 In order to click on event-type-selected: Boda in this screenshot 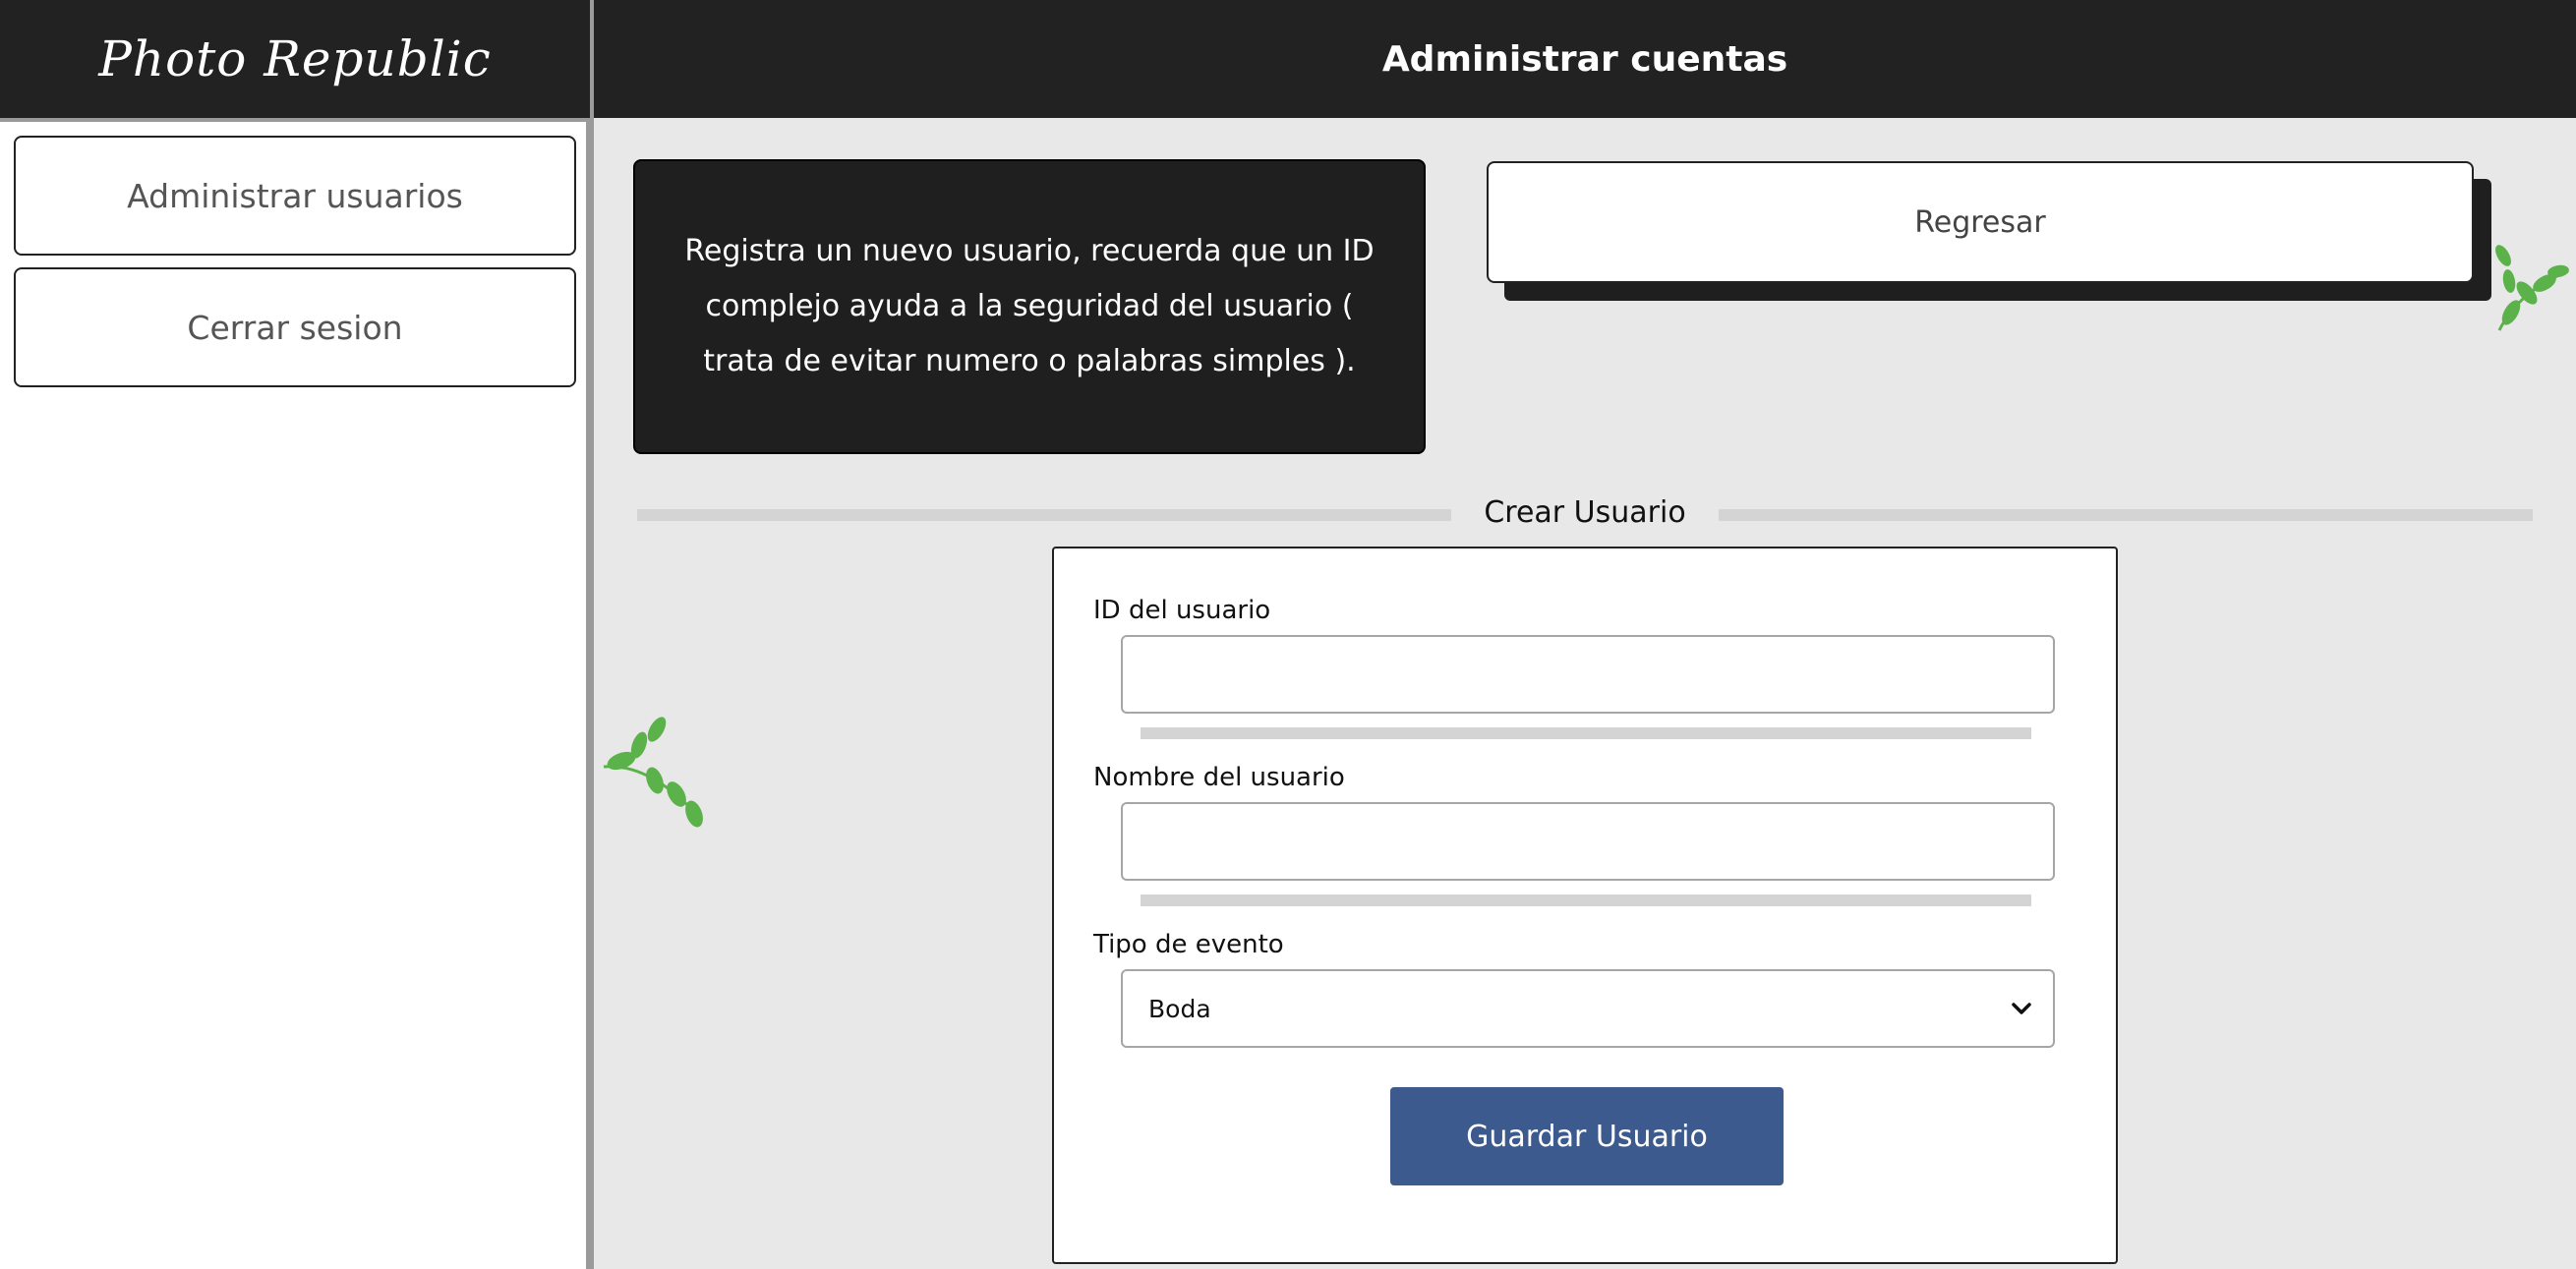, I will do `click(1179, 1008)`.